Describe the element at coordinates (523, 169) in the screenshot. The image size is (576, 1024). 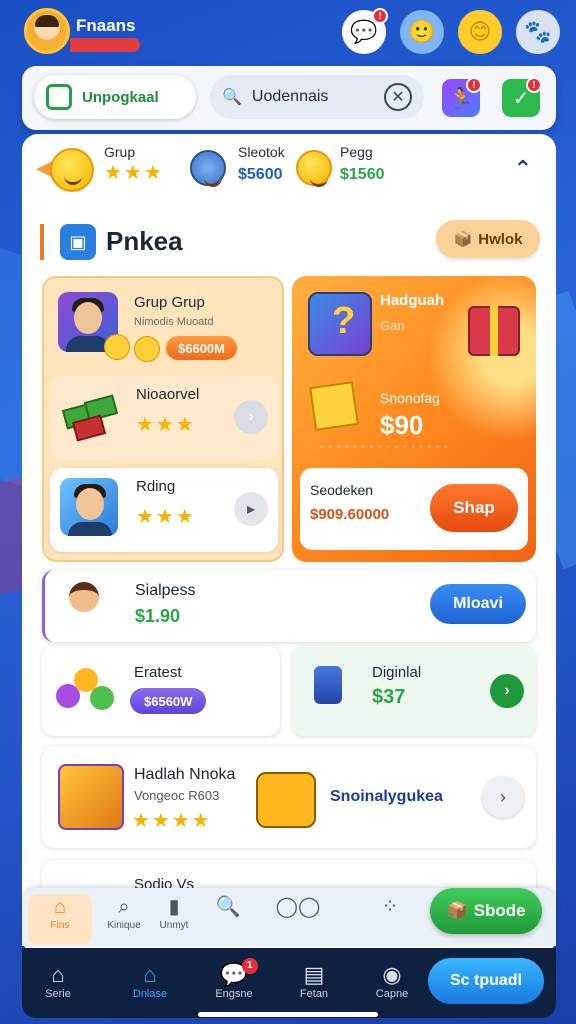
I see `collapse-icon: ⌃` at that location.